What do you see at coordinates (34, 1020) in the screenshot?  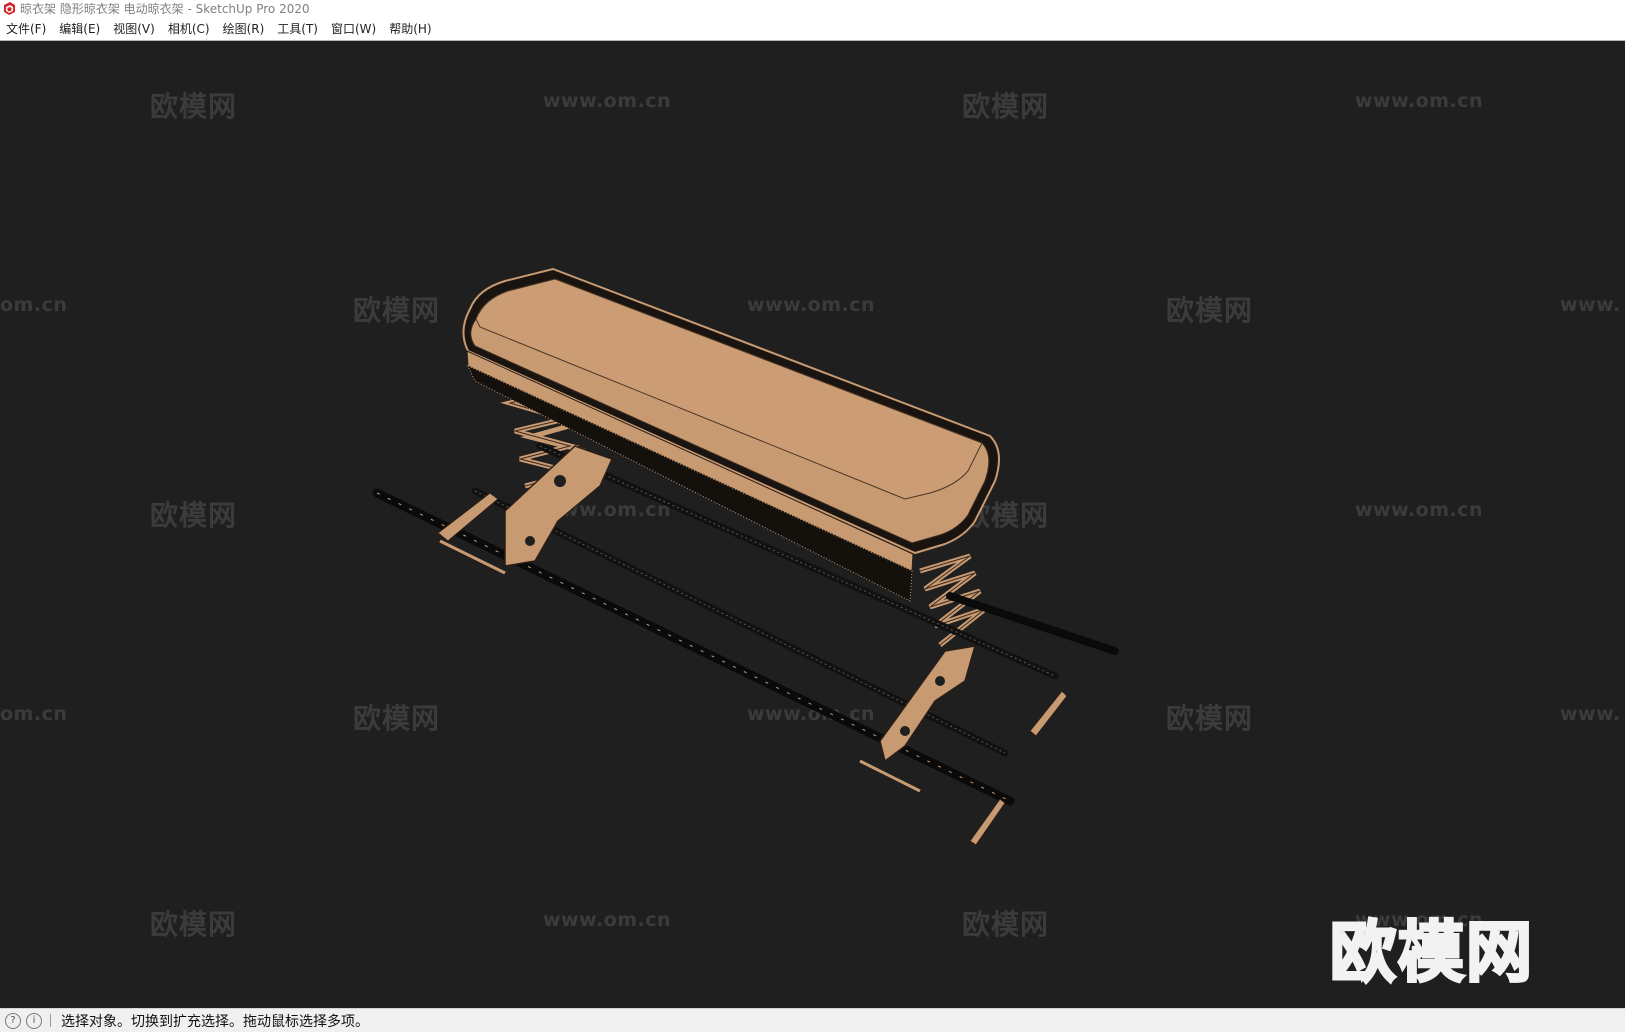 I see `info-icon: i` at bounding box center [34, 1020].